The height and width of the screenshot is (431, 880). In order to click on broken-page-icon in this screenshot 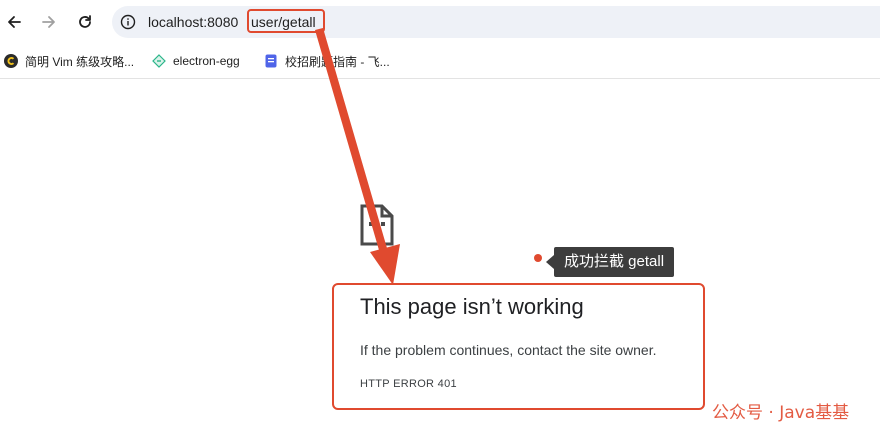, I will do `click(377, 225)`.